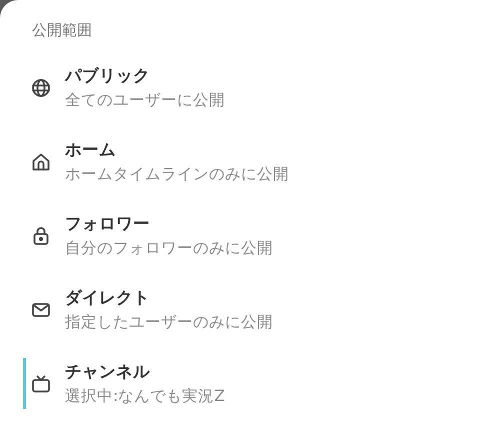 This screenshot has height=430, width=500. Describe the element at coordinates (261, 235) in the screenshot. I see `visibility-option: フォロワー 自分のフォロワーのみに公開` at that location.